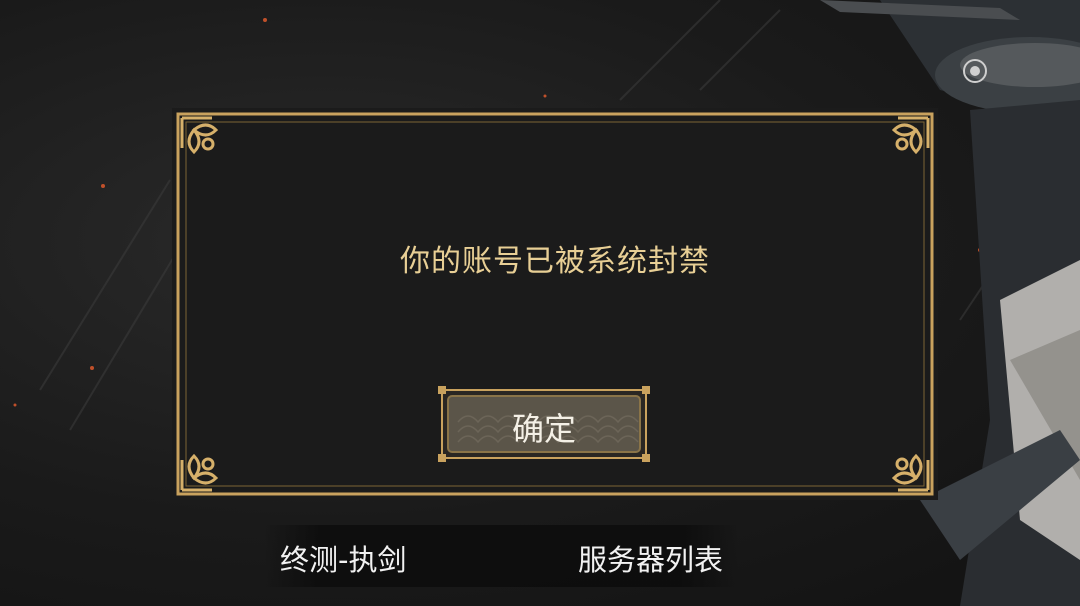 The image size is (1080, 606). Describe the element at coordinates (975, 71) in the screenshot. I see `record-icon` at that location.